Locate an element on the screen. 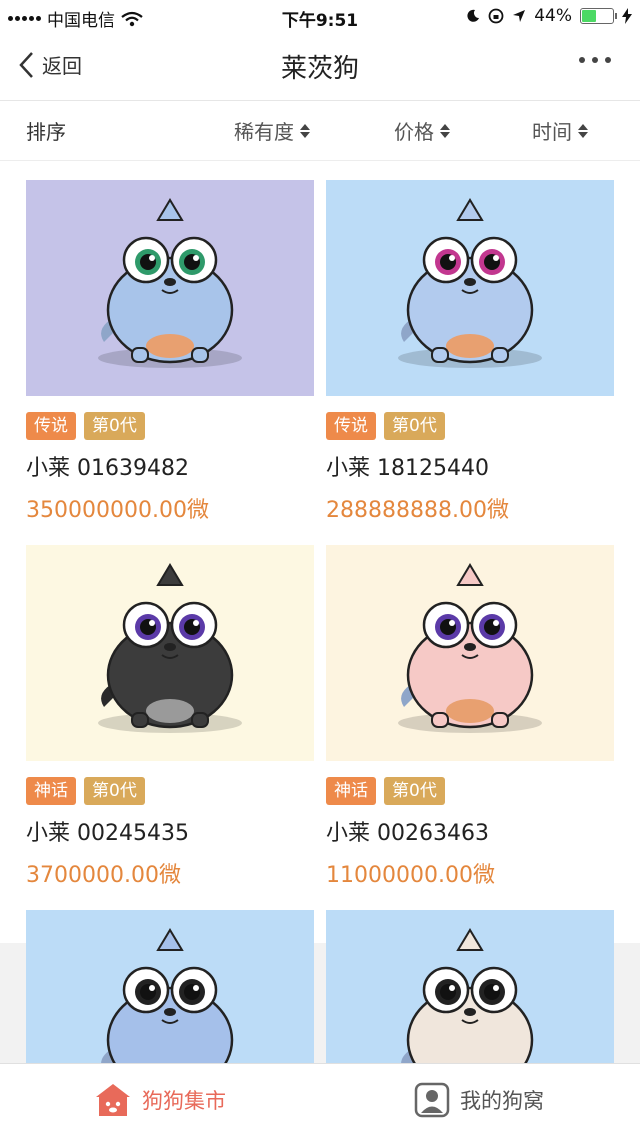  tab-my-kennel: 我的狗窝 is located at coordinates (479, 1100).